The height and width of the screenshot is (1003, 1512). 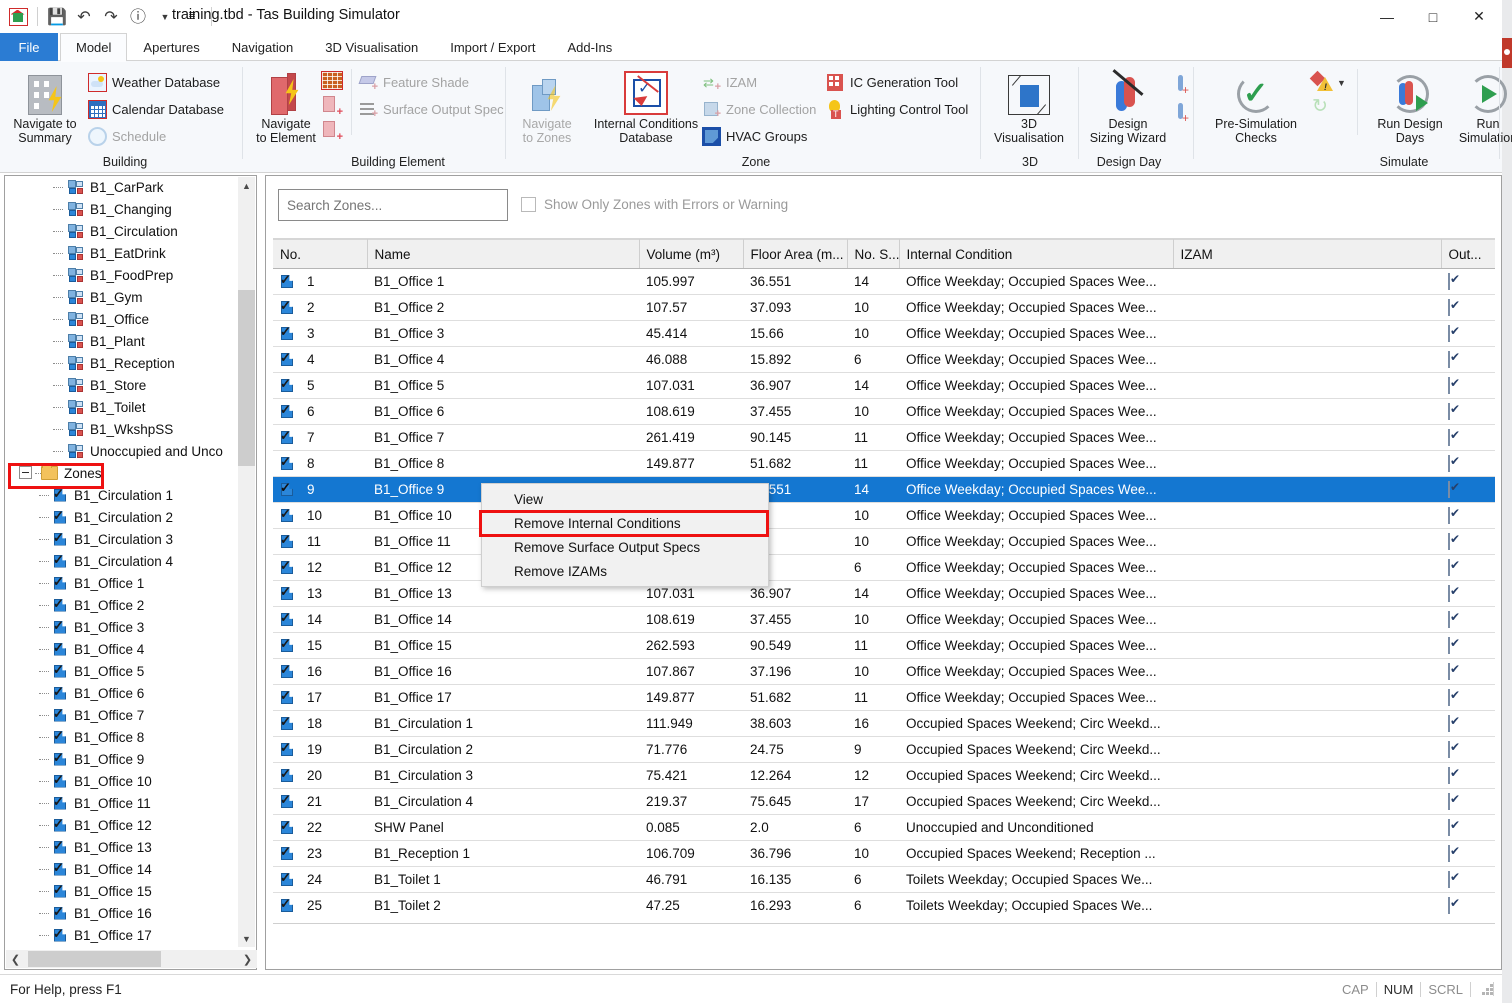 What do you see at coordinates (528, 204) in the screenshot?
I see `checkbox-icon` at bounding box center [528, 204].